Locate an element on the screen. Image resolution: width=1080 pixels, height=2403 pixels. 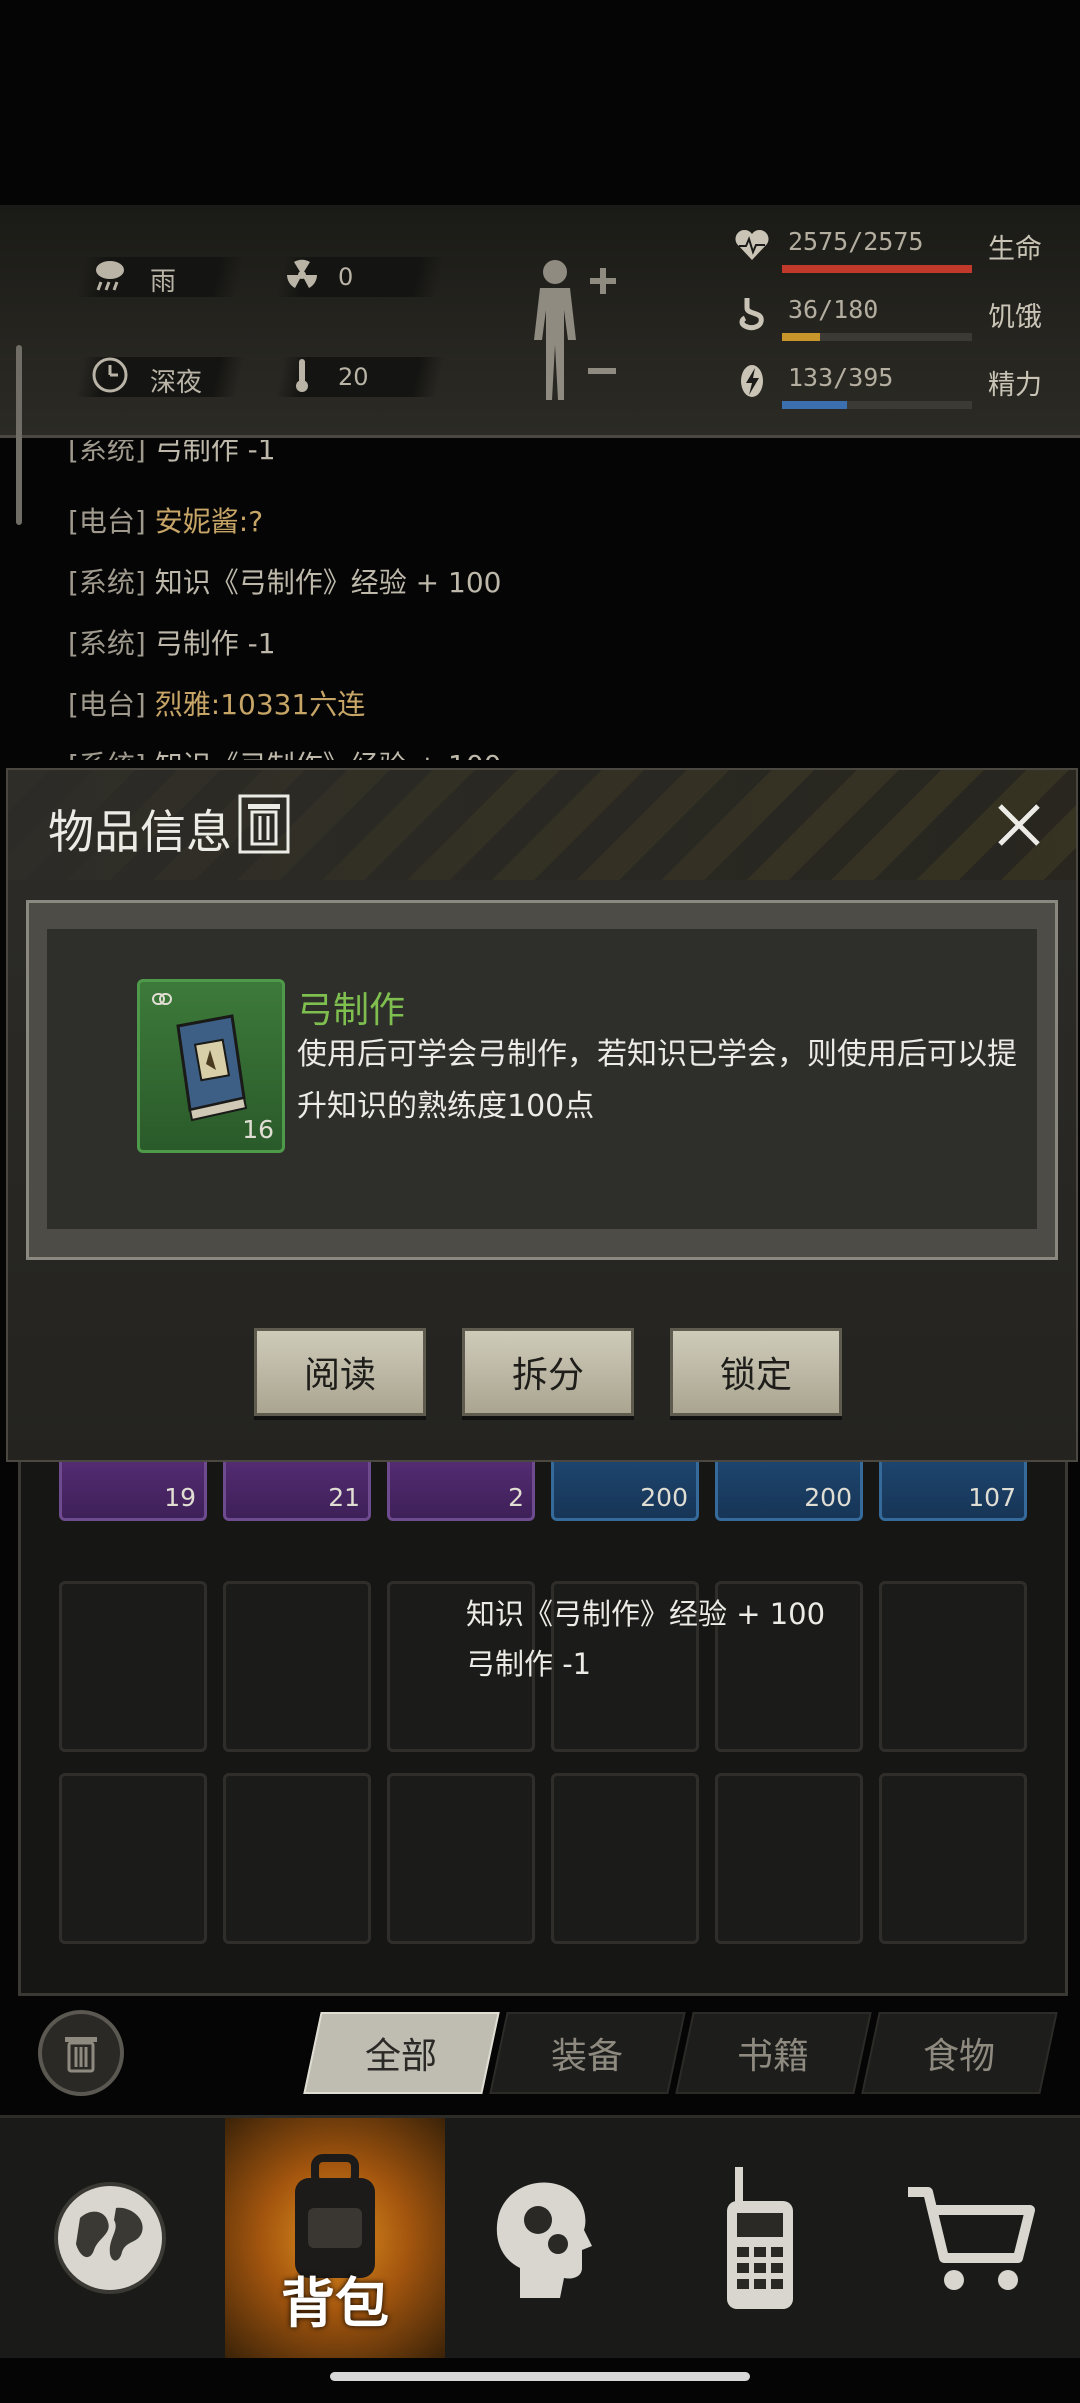
radiation-icon is located at coordinates (302, 275).